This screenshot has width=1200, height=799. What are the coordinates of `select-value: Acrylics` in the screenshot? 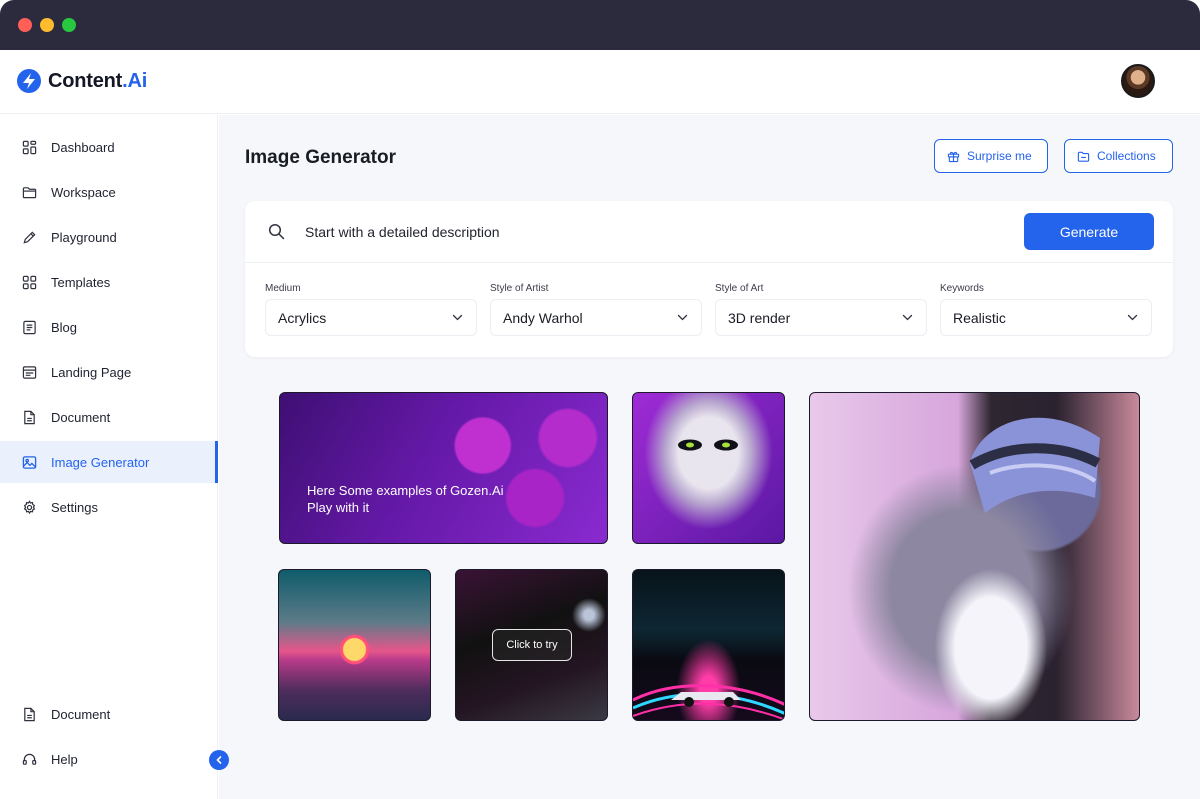 It's located at (302, 317).